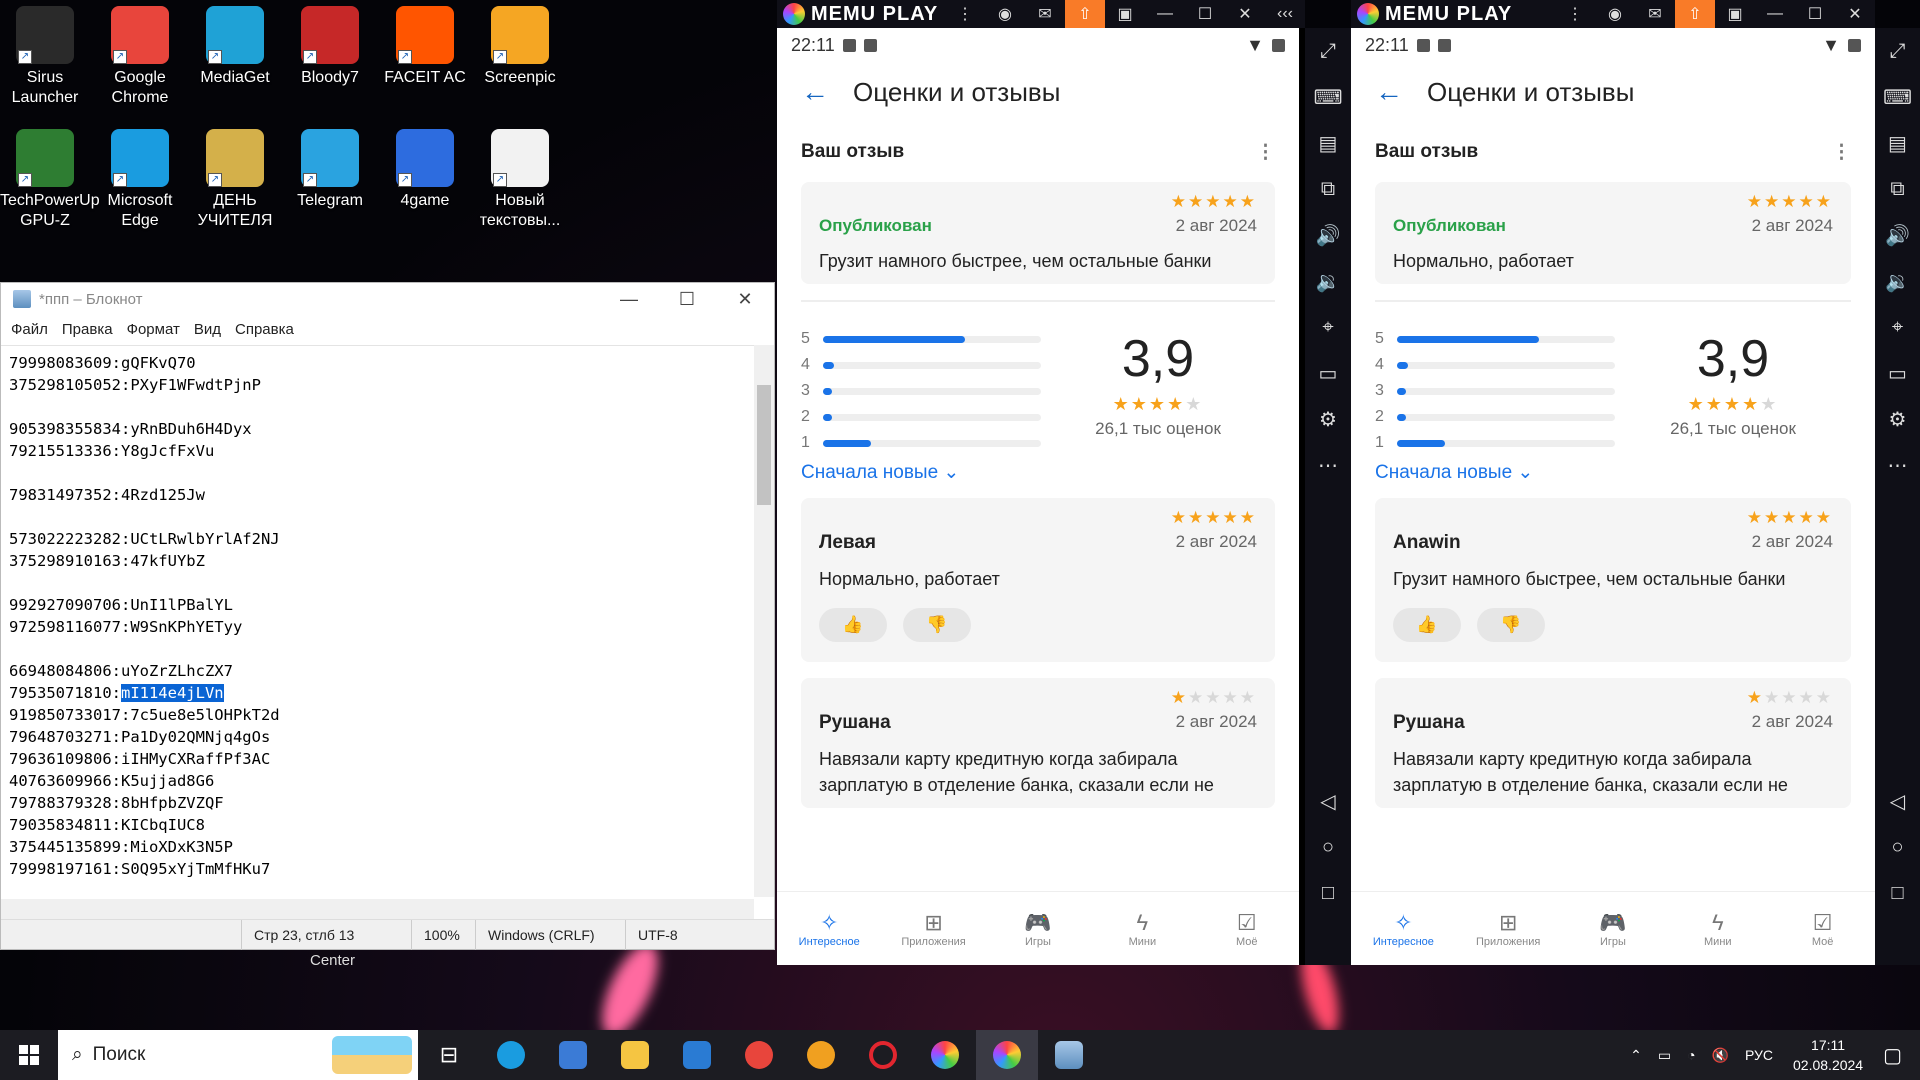  What do you see at coordinates (377, 909) in the screenshot?
I see `horizontal-scrollbar` at bounding box center [377, 909].